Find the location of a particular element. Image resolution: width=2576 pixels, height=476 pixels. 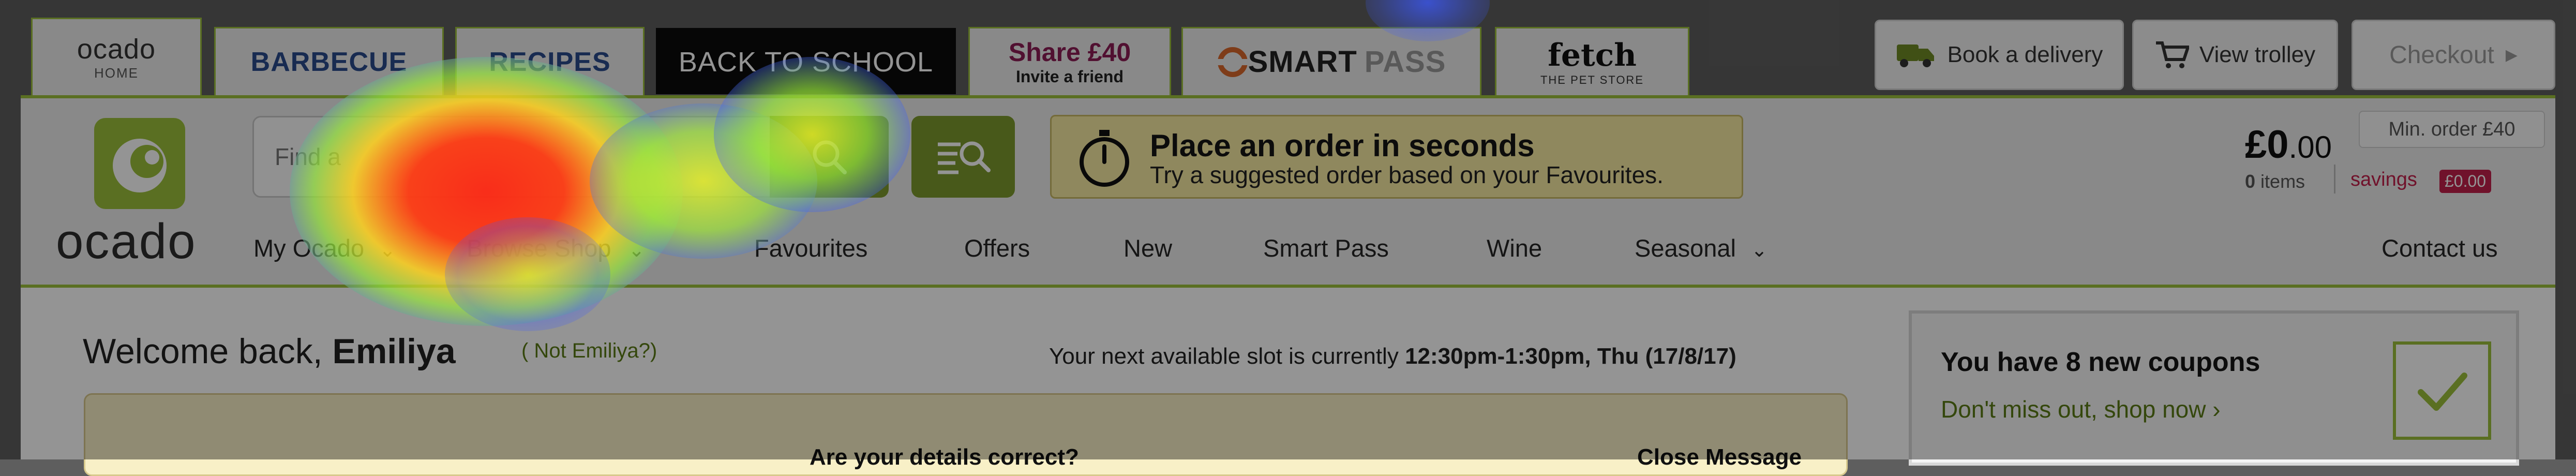

nav-new: New is located at coordinates (1148, 248).